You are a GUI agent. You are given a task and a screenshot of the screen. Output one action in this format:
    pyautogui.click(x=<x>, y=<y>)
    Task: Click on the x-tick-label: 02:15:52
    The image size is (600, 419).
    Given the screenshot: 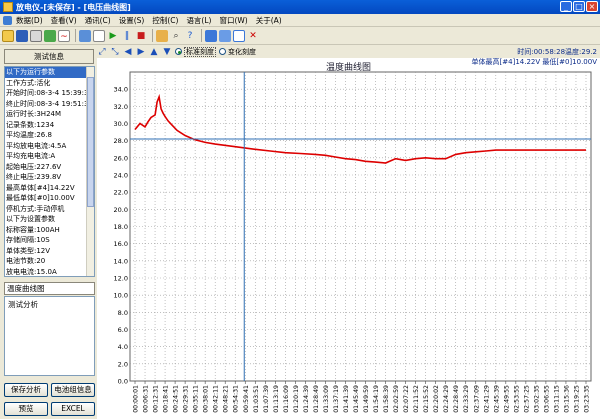 What is the action you would take?
    pyautogui.click(x=426, y=399)
    